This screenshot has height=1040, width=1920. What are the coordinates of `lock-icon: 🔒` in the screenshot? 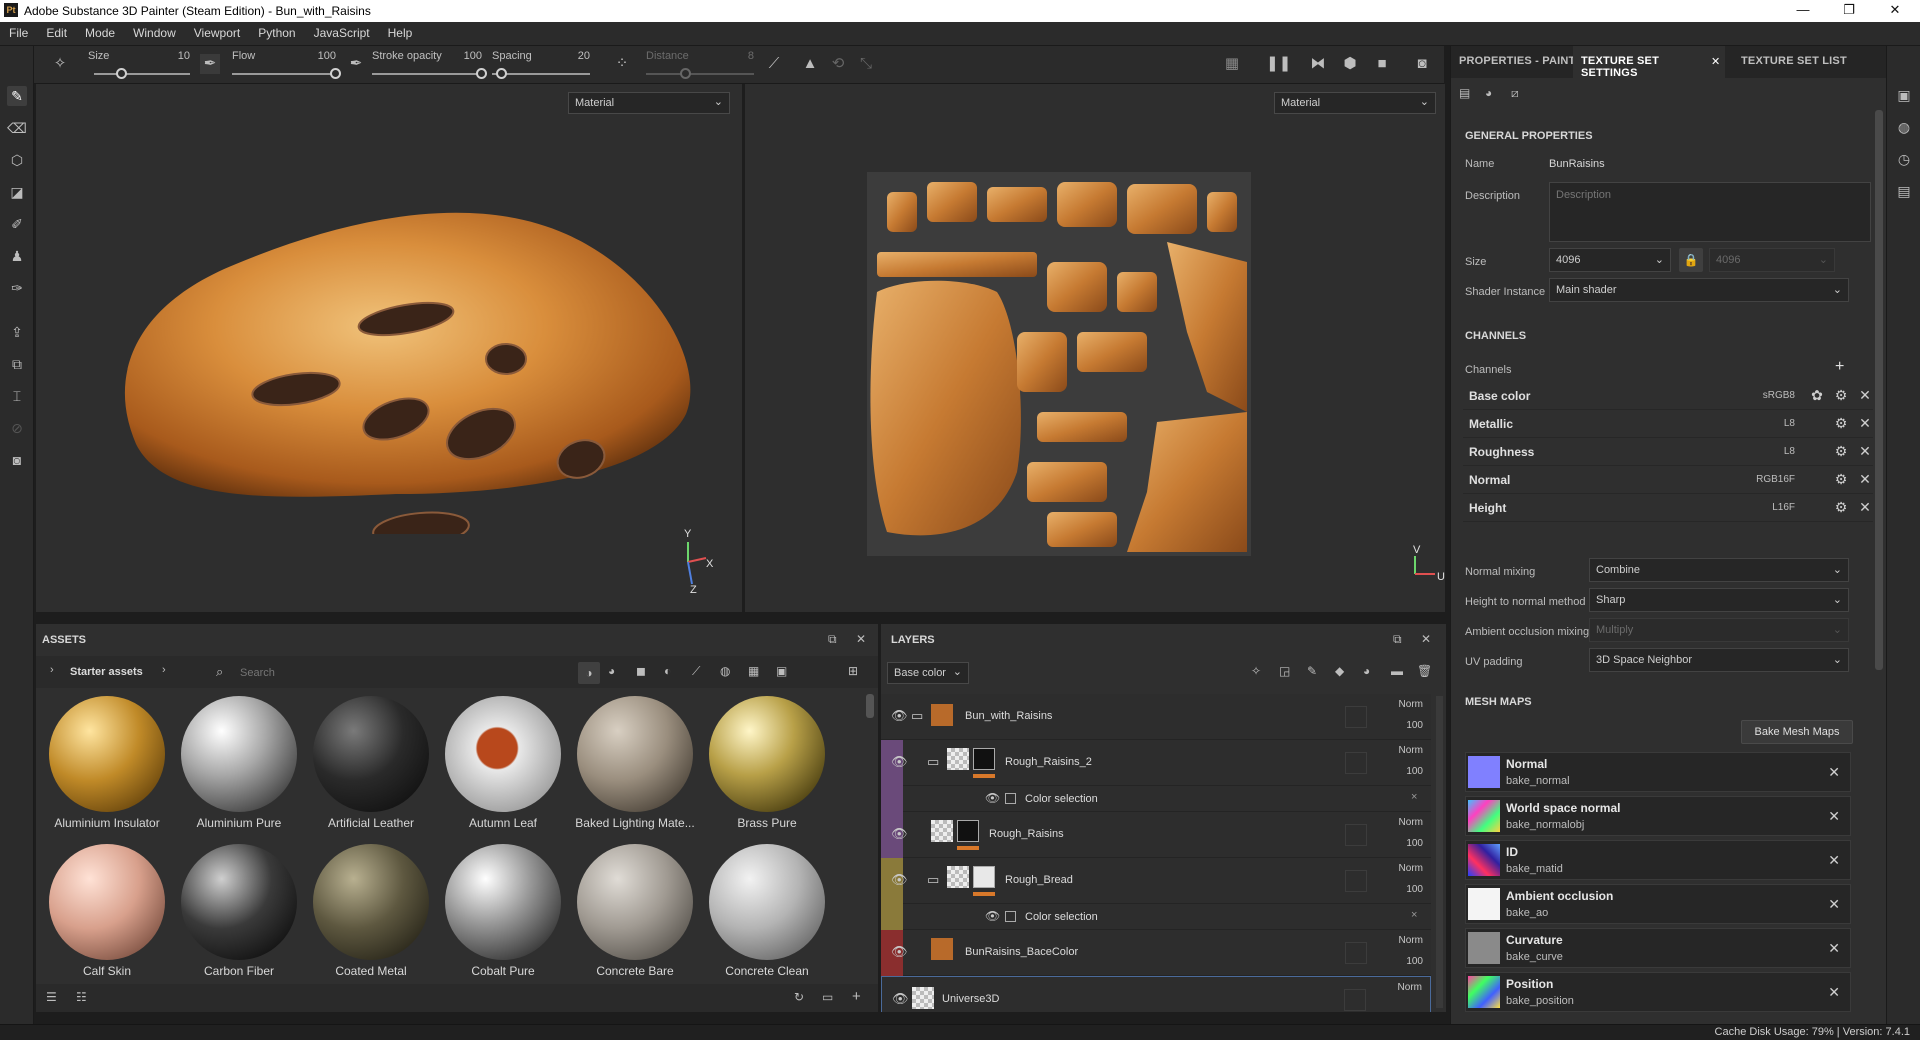 It's located at (1691, 260).